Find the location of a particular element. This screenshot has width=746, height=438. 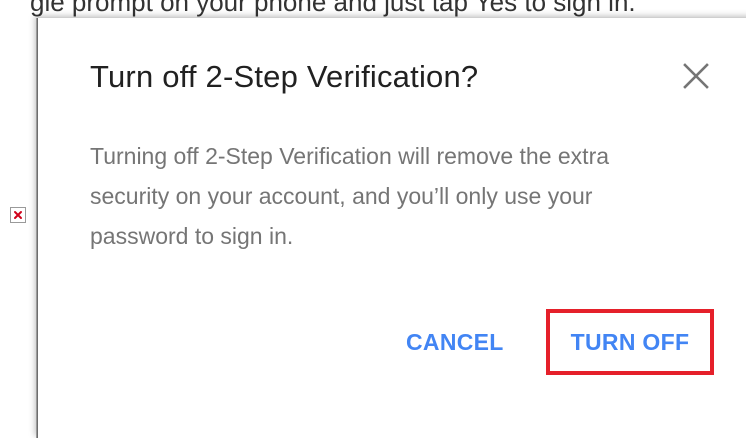

turn-off-button: TURN OFF is located at coordinates (630, 342).